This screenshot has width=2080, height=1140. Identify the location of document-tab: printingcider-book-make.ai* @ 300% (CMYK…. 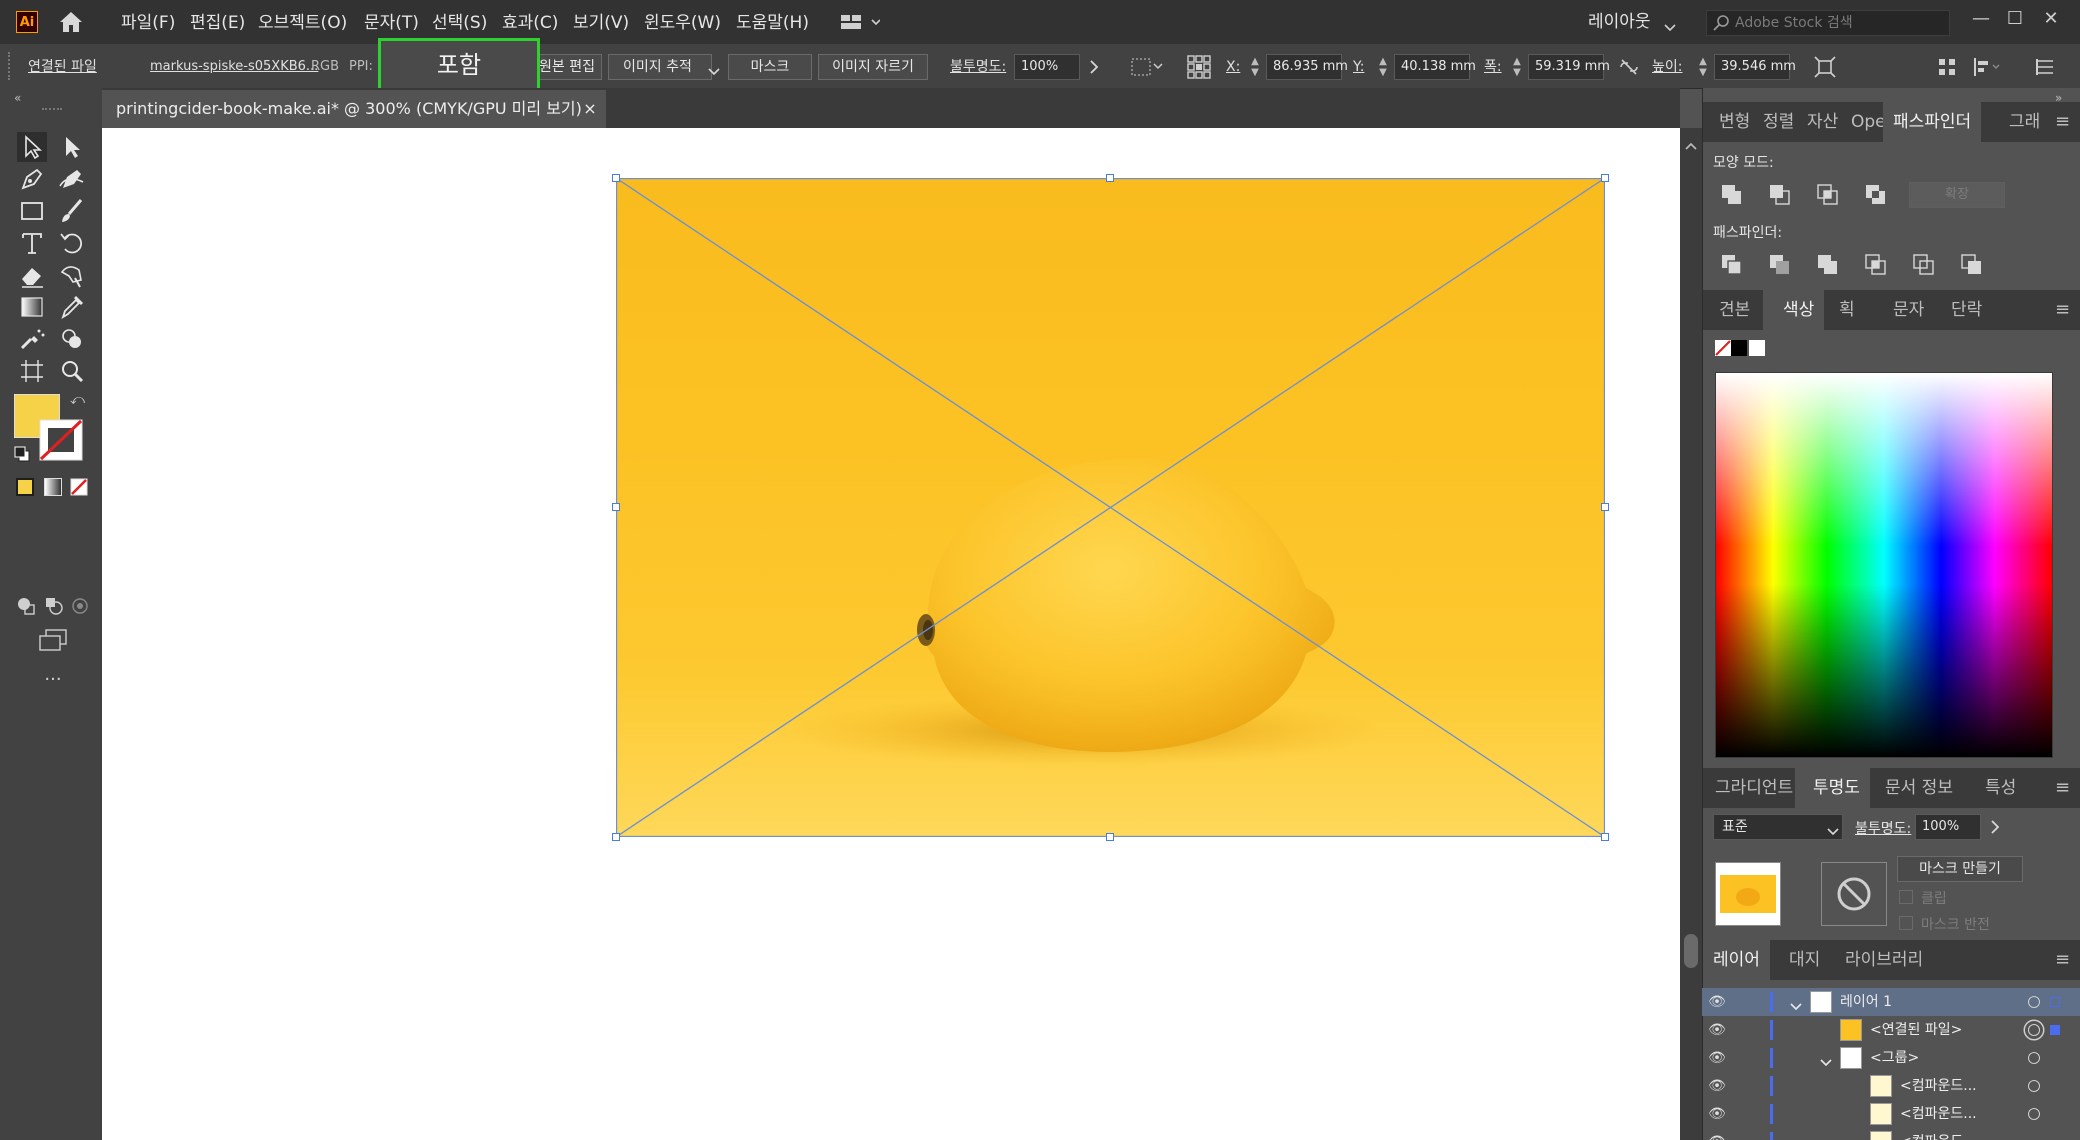
(354, 109).